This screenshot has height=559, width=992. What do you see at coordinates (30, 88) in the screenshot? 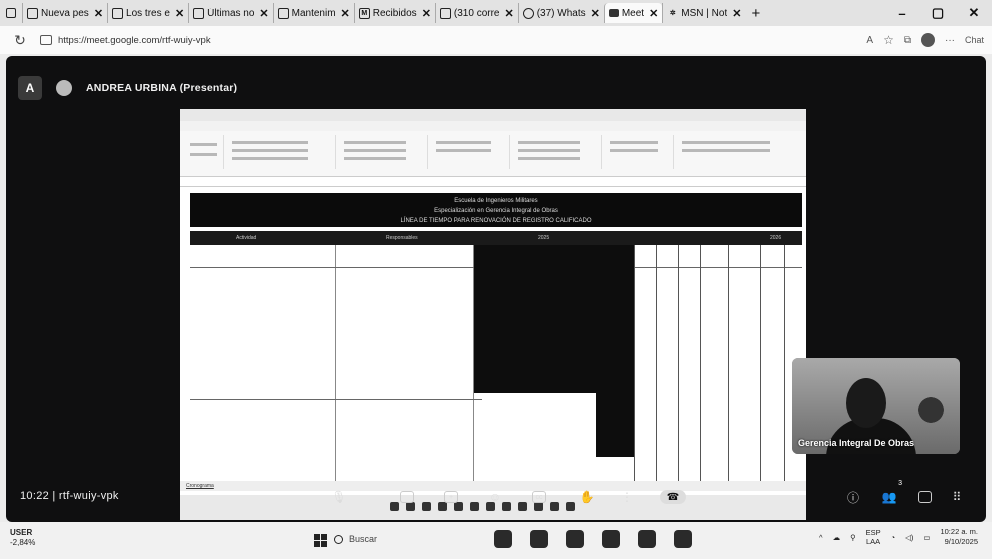
I see `pin-icon: A` at bounding box center [30, 88].